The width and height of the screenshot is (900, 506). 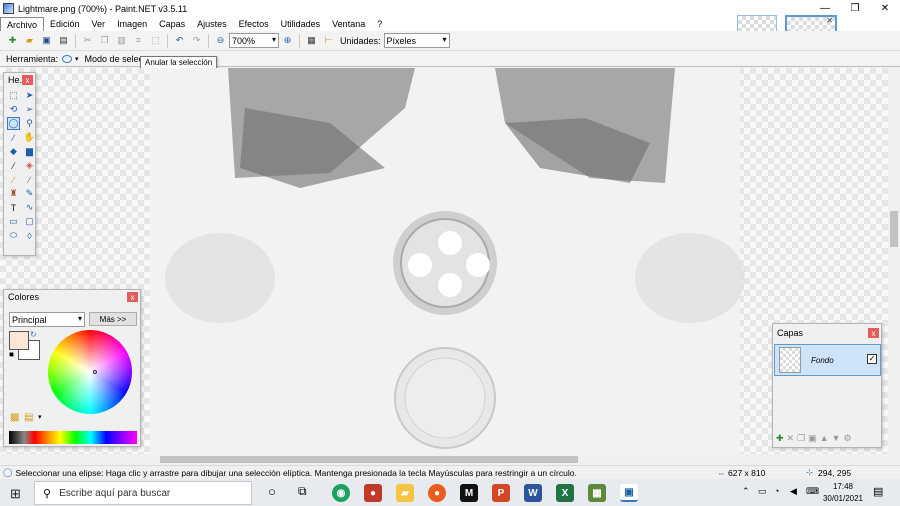 What do you see at coordinates (885, 8) in the screenshot?
I see `close-window-button: ✕` at bounding box center [885, 8].